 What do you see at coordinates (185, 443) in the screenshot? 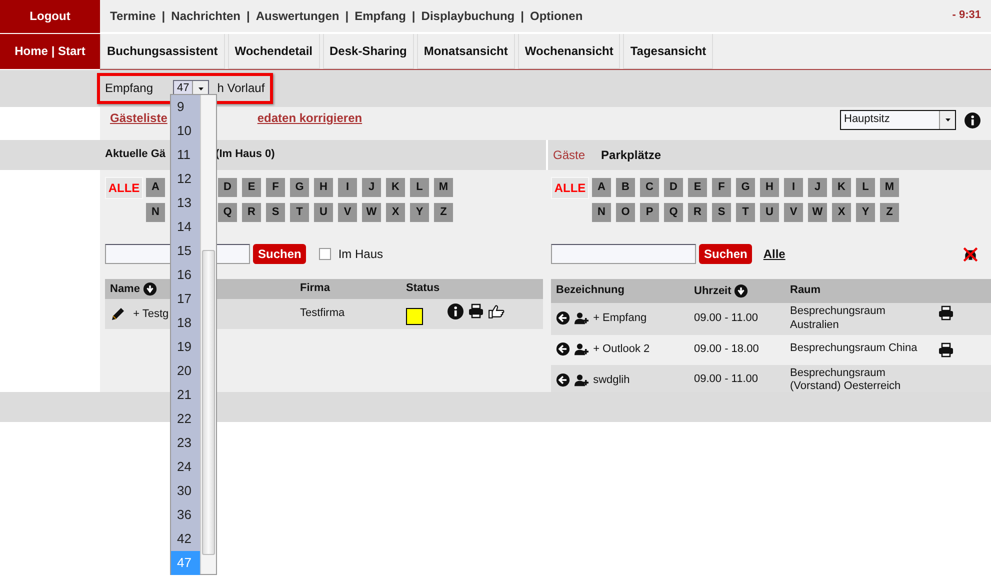
I see `dropdown-option: 23` at bounding box center [185, 443].